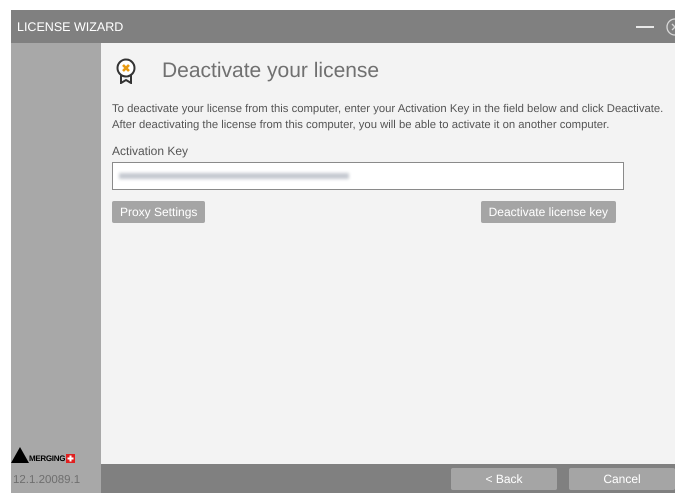 Image resolution: width=675 pixels, height=493 pixels. I want to click on cancel-button: Cancel, so click(622, 479).